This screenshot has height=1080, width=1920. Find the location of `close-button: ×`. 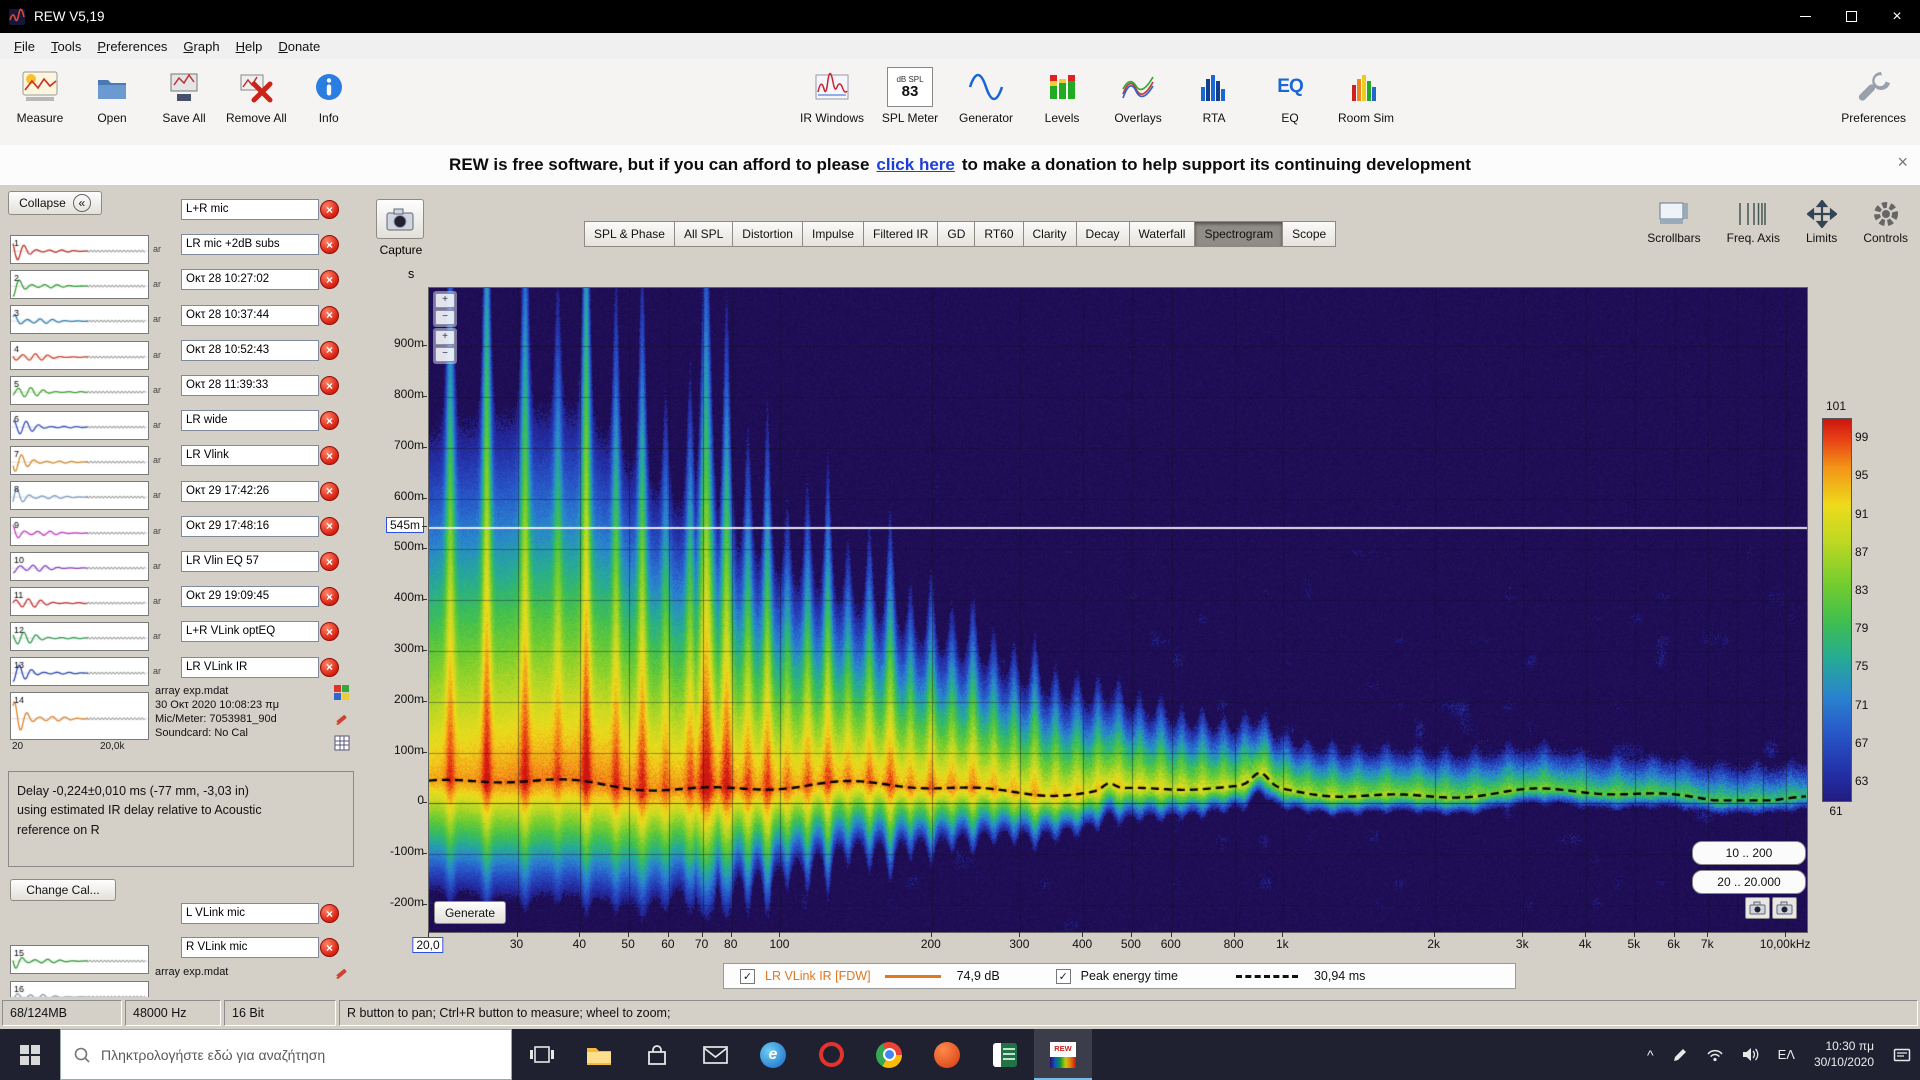

close-button: × is located at coordinates (1897, 16).